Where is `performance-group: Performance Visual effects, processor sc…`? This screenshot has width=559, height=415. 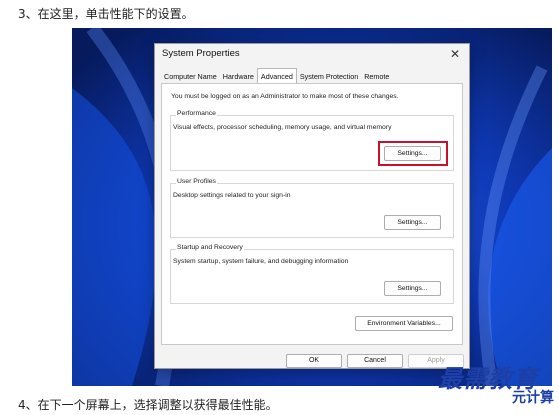
performance-group: Performance Visual effects, processor sc… is located at coordinates (312, 140).